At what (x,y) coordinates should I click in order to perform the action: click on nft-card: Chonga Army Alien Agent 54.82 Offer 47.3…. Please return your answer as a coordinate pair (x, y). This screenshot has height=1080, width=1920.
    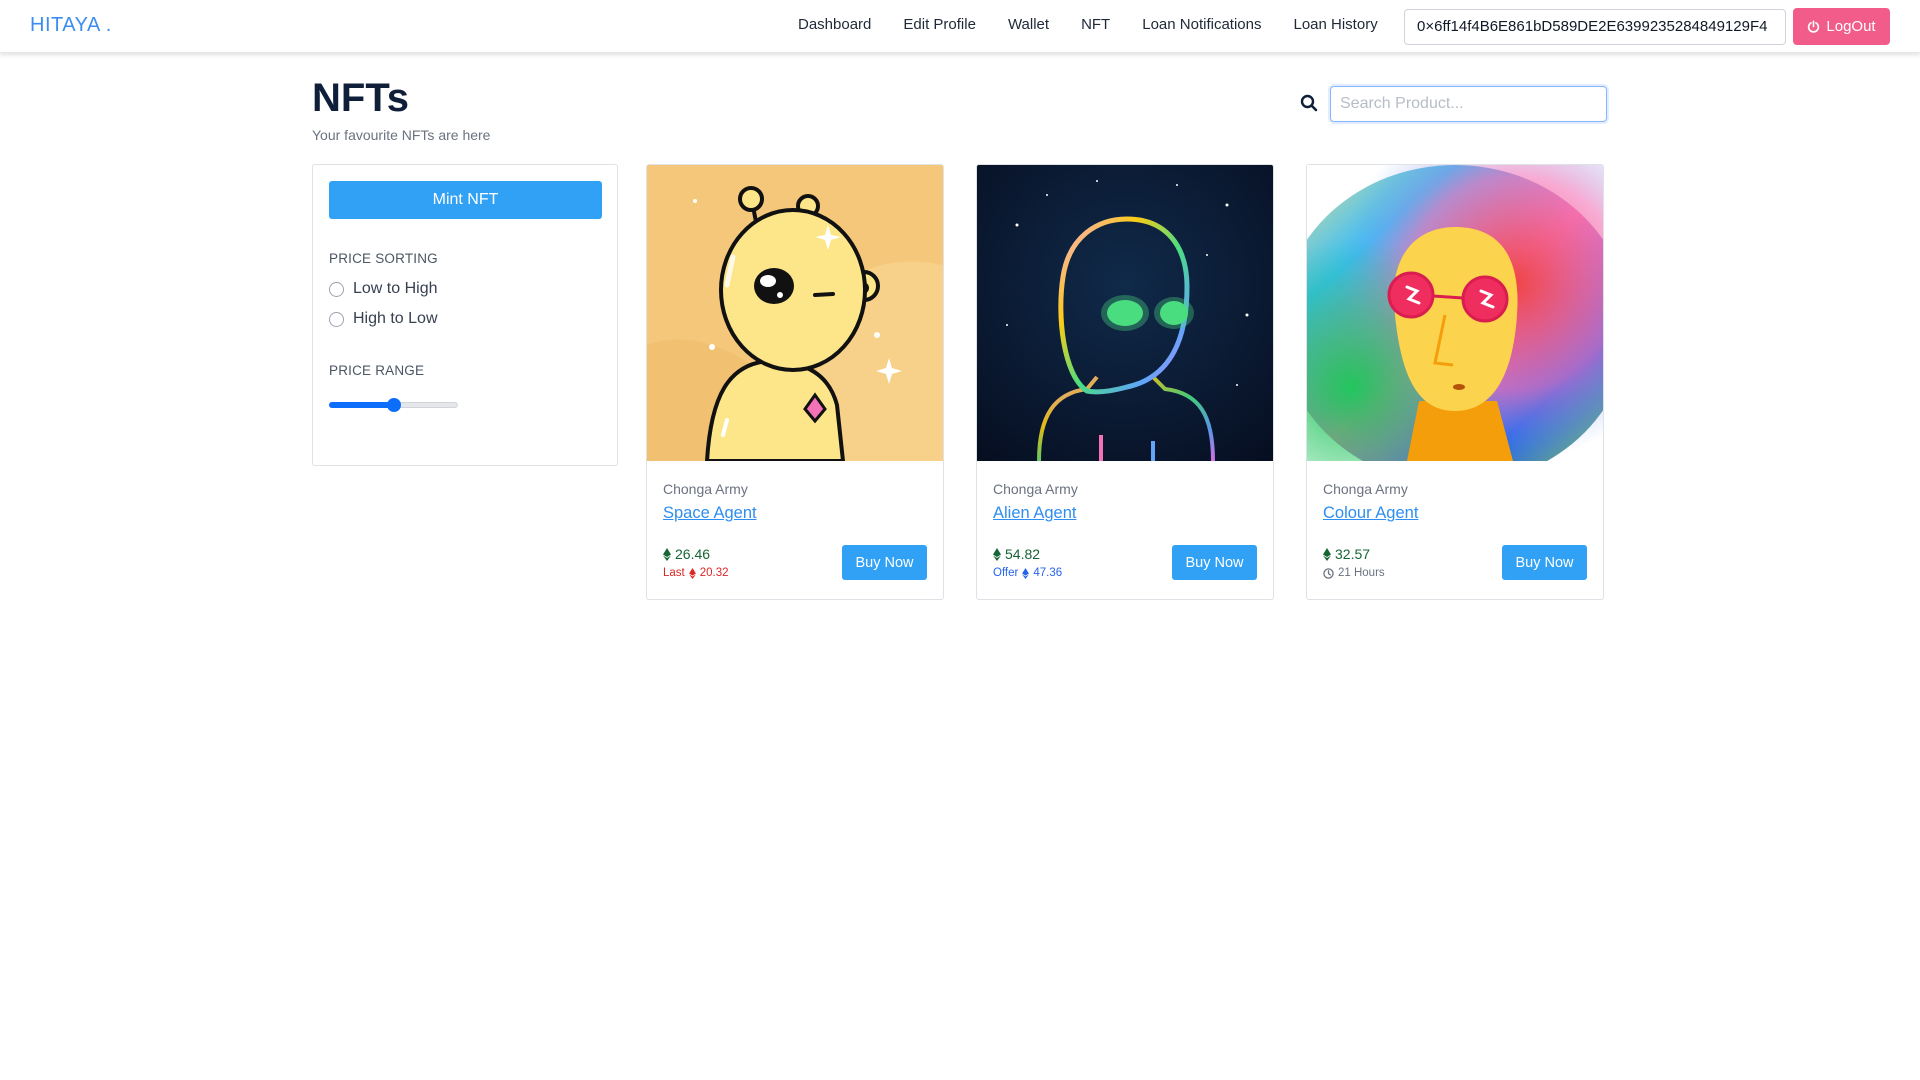
    Looking at the image, I should click on (1125, 382).